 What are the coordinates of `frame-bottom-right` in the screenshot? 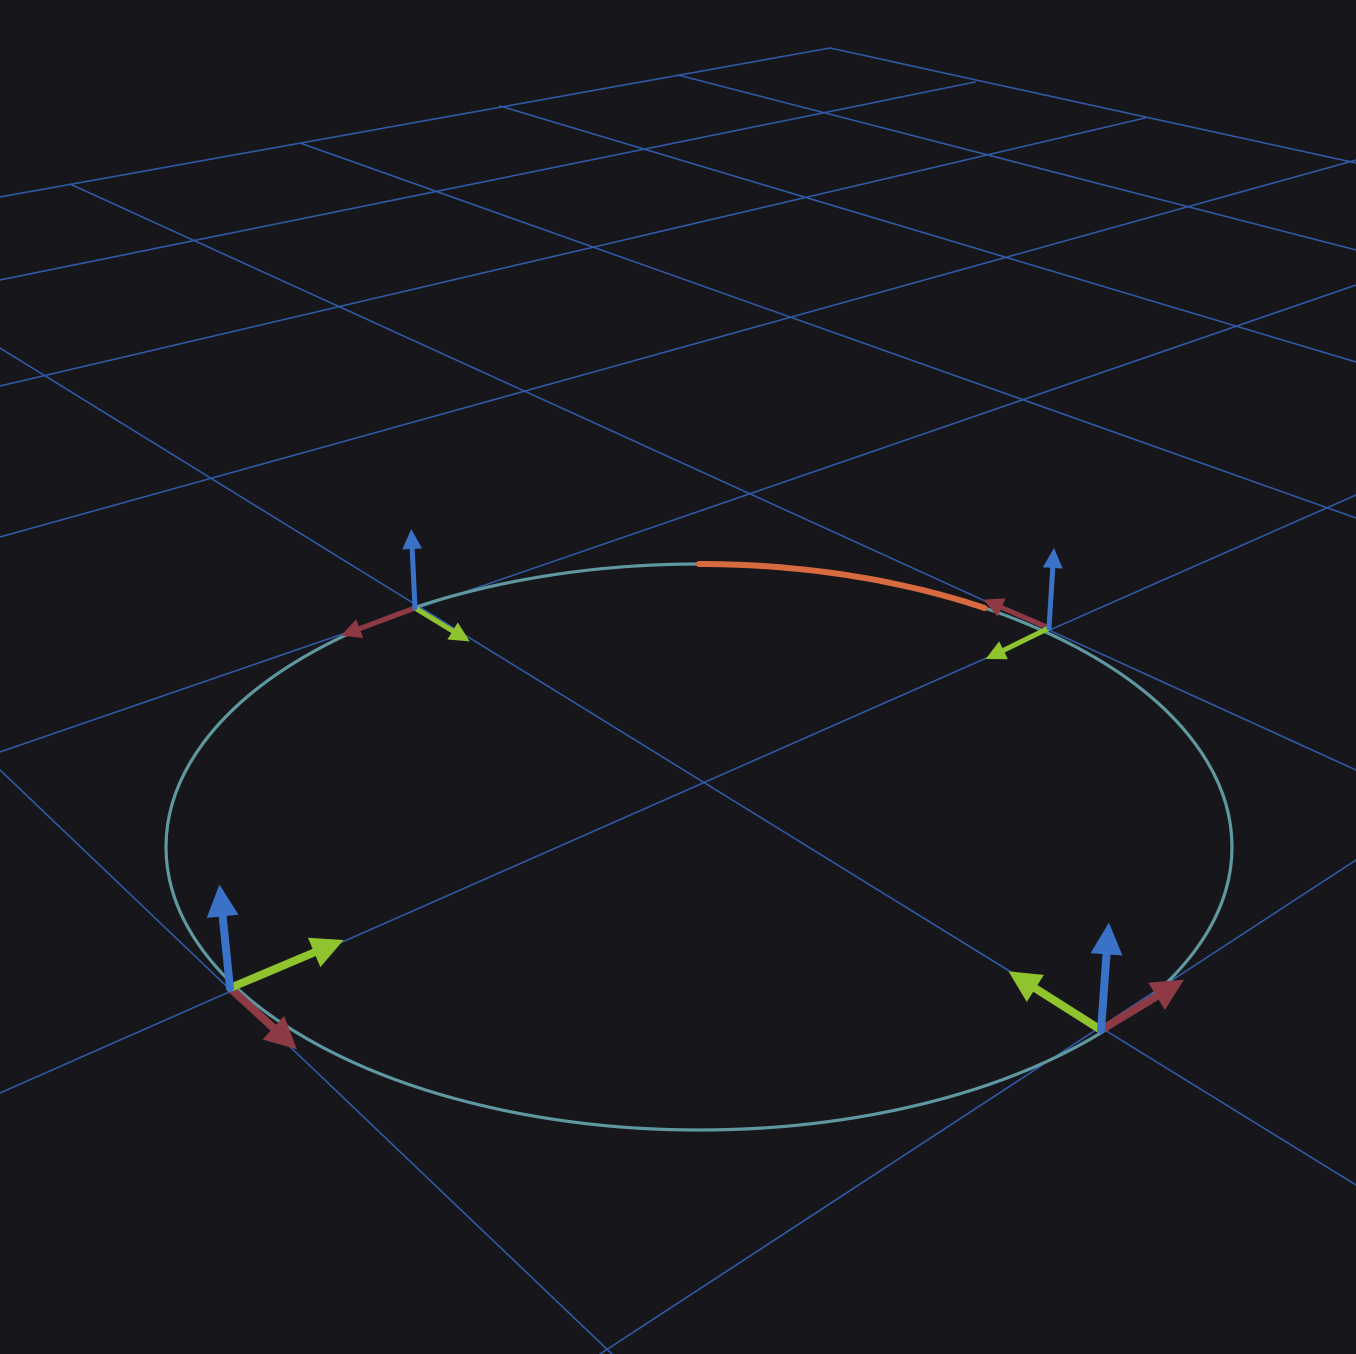 It's located at (1096, 978).